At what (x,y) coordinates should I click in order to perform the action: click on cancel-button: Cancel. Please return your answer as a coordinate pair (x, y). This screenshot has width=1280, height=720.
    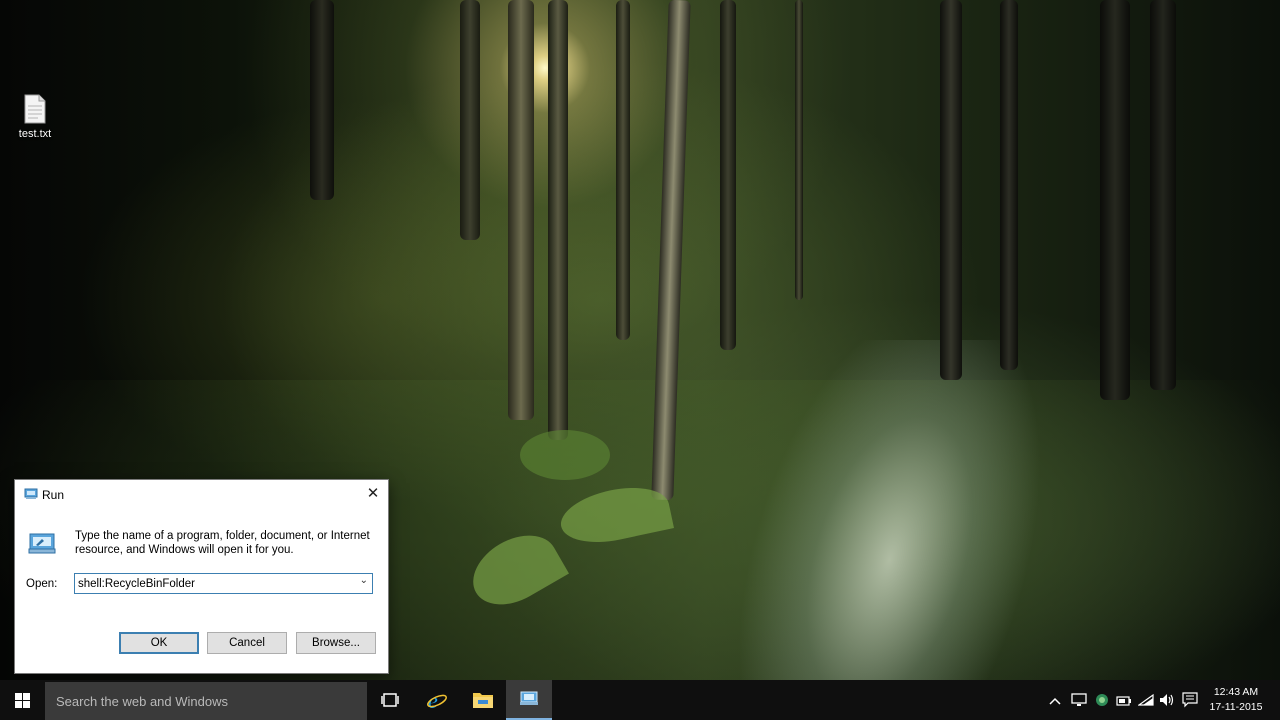
    Looking at the image, I should click on (247, 643).